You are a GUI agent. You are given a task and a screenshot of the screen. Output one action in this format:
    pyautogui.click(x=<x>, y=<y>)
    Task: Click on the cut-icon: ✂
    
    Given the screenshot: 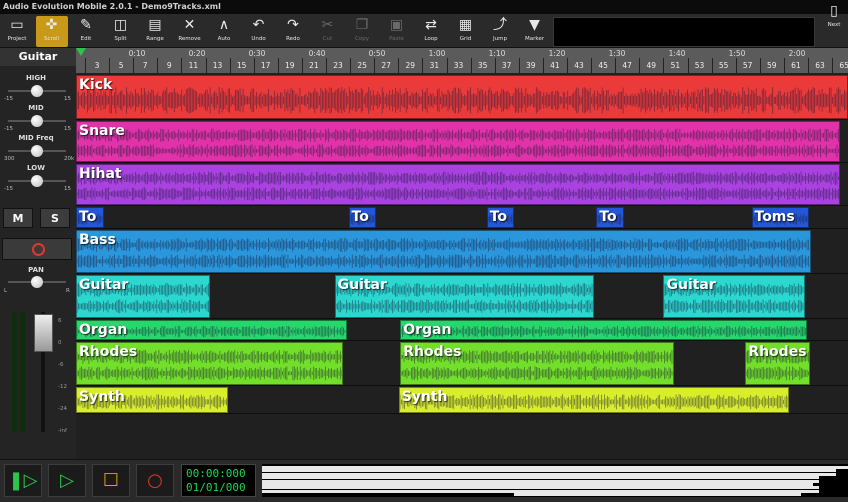 What is the action you would take?
    pyautogui.click(x=327, y=25)
    